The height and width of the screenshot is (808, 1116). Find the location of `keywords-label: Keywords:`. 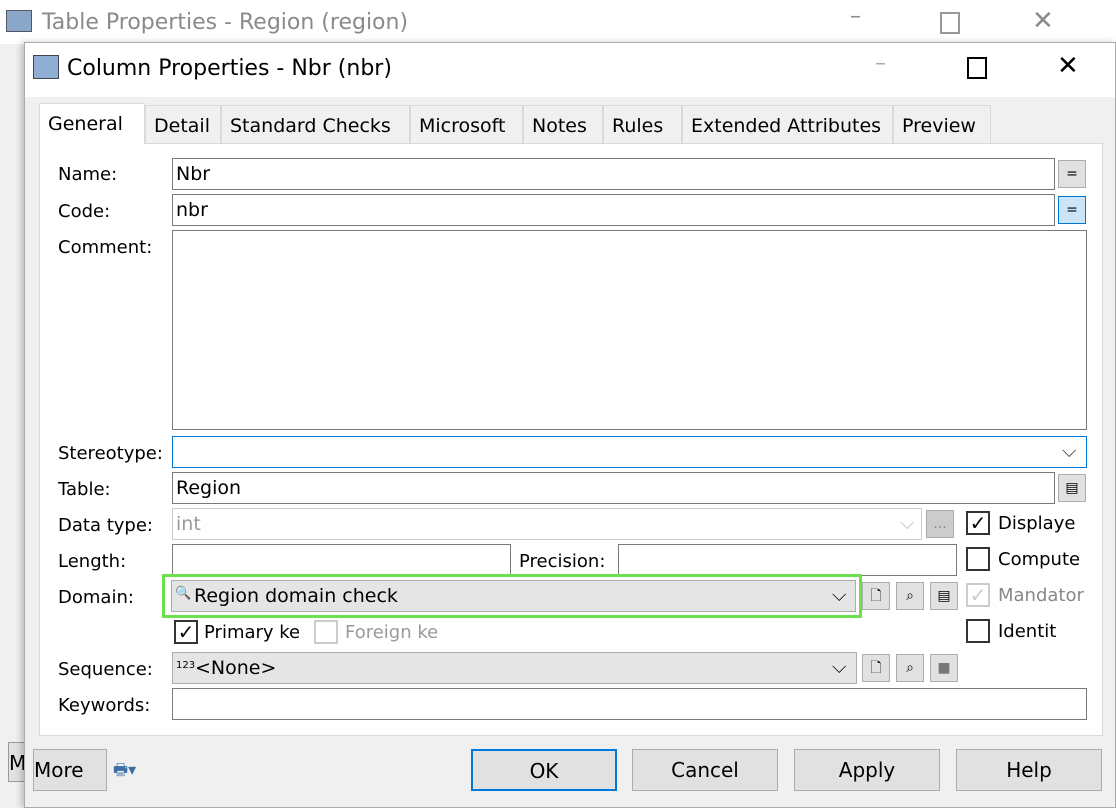

keywords-label: Keywords: is located at coordinates (104, 705).